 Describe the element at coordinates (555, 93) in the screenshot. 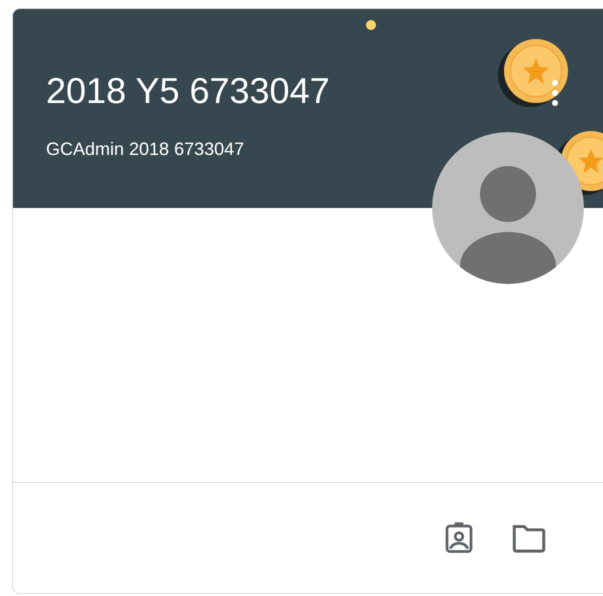

I see `more-options-icon` at that location.